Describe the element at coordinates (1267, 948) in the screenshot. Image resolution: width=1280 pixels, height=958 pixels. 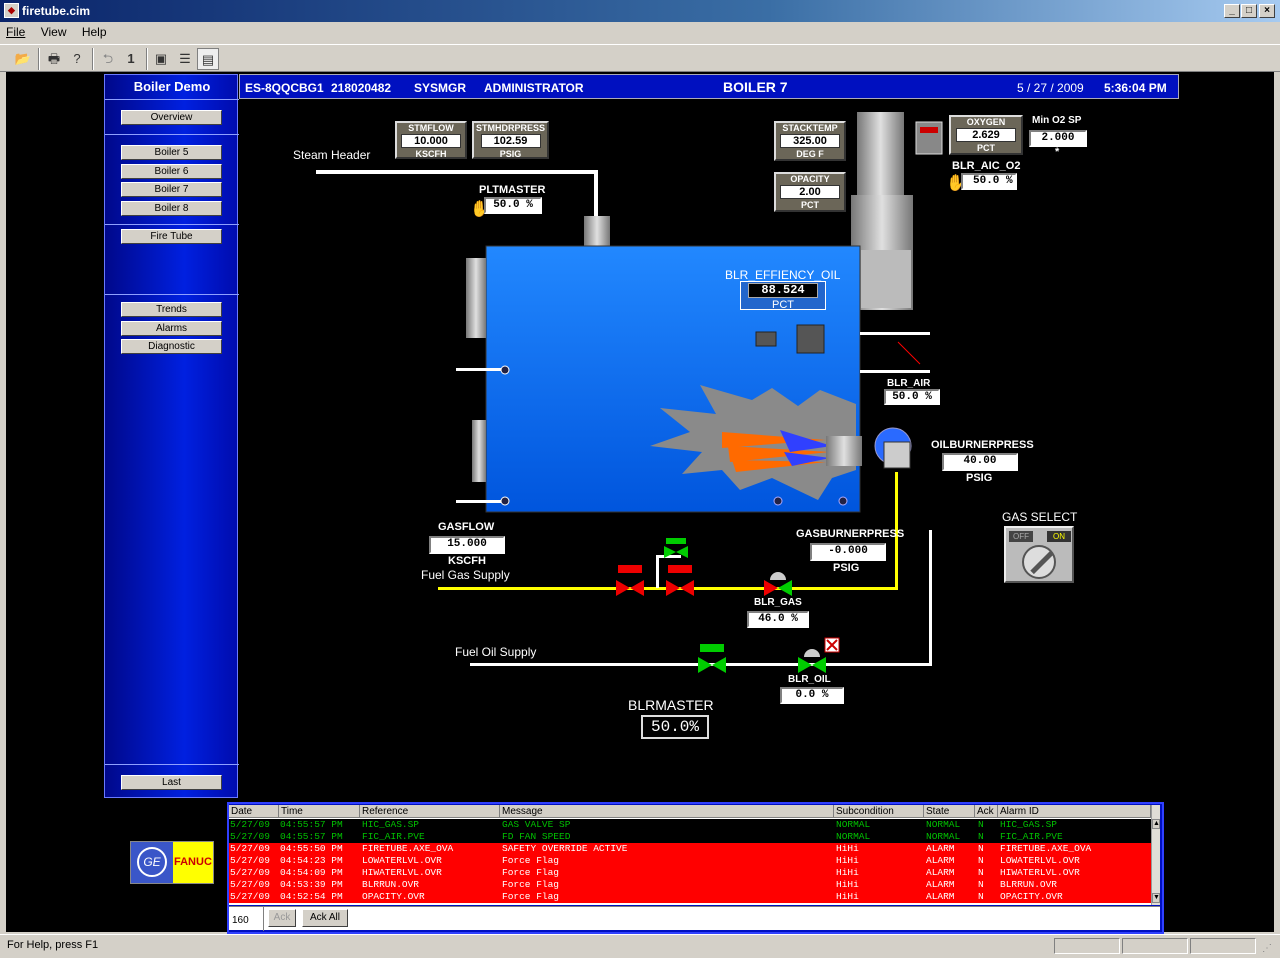
I see `resize-grip-icon: ⋰` at that location.